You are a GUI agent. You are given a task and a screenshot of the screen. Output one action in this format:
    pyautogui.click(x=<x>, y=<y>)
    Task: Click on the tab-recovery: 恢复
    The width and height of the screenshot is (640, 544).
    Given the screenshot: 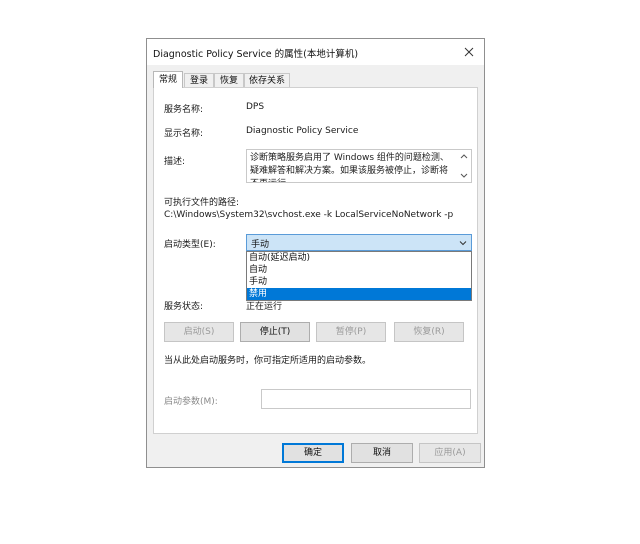 What is the action you would take?
    pyautogui.click(x=229, y=80)
    